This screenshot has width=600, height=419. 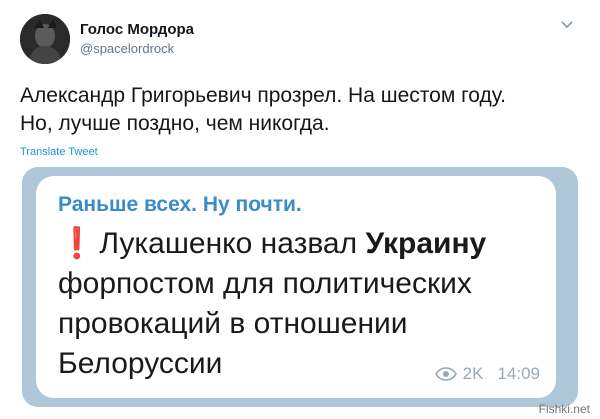 I want to click on headline-text: Лукашенко назвал, so click(x=232, y=243).